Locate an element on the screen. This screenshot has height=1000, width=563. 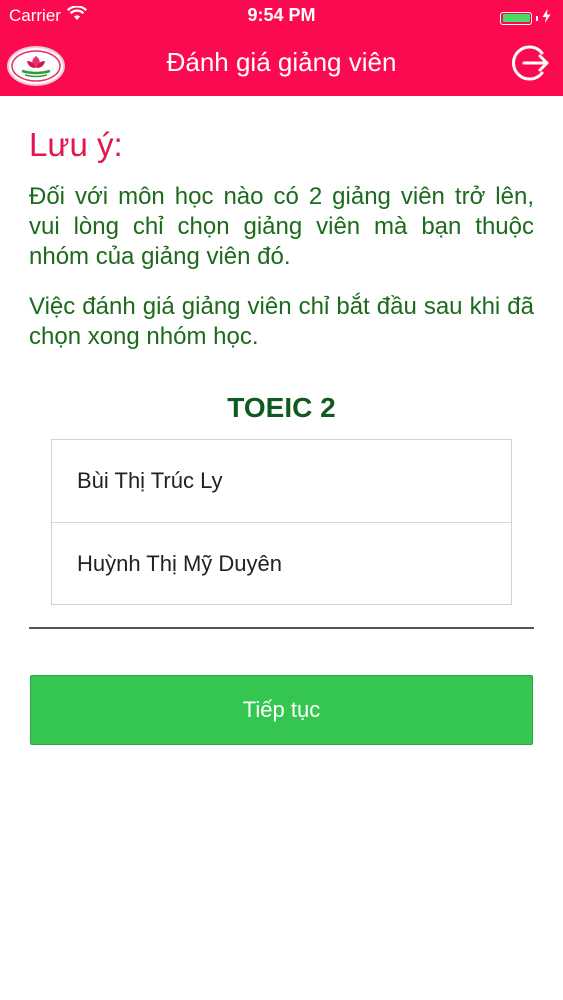
battery-icon is located at coordinates (516, 18).